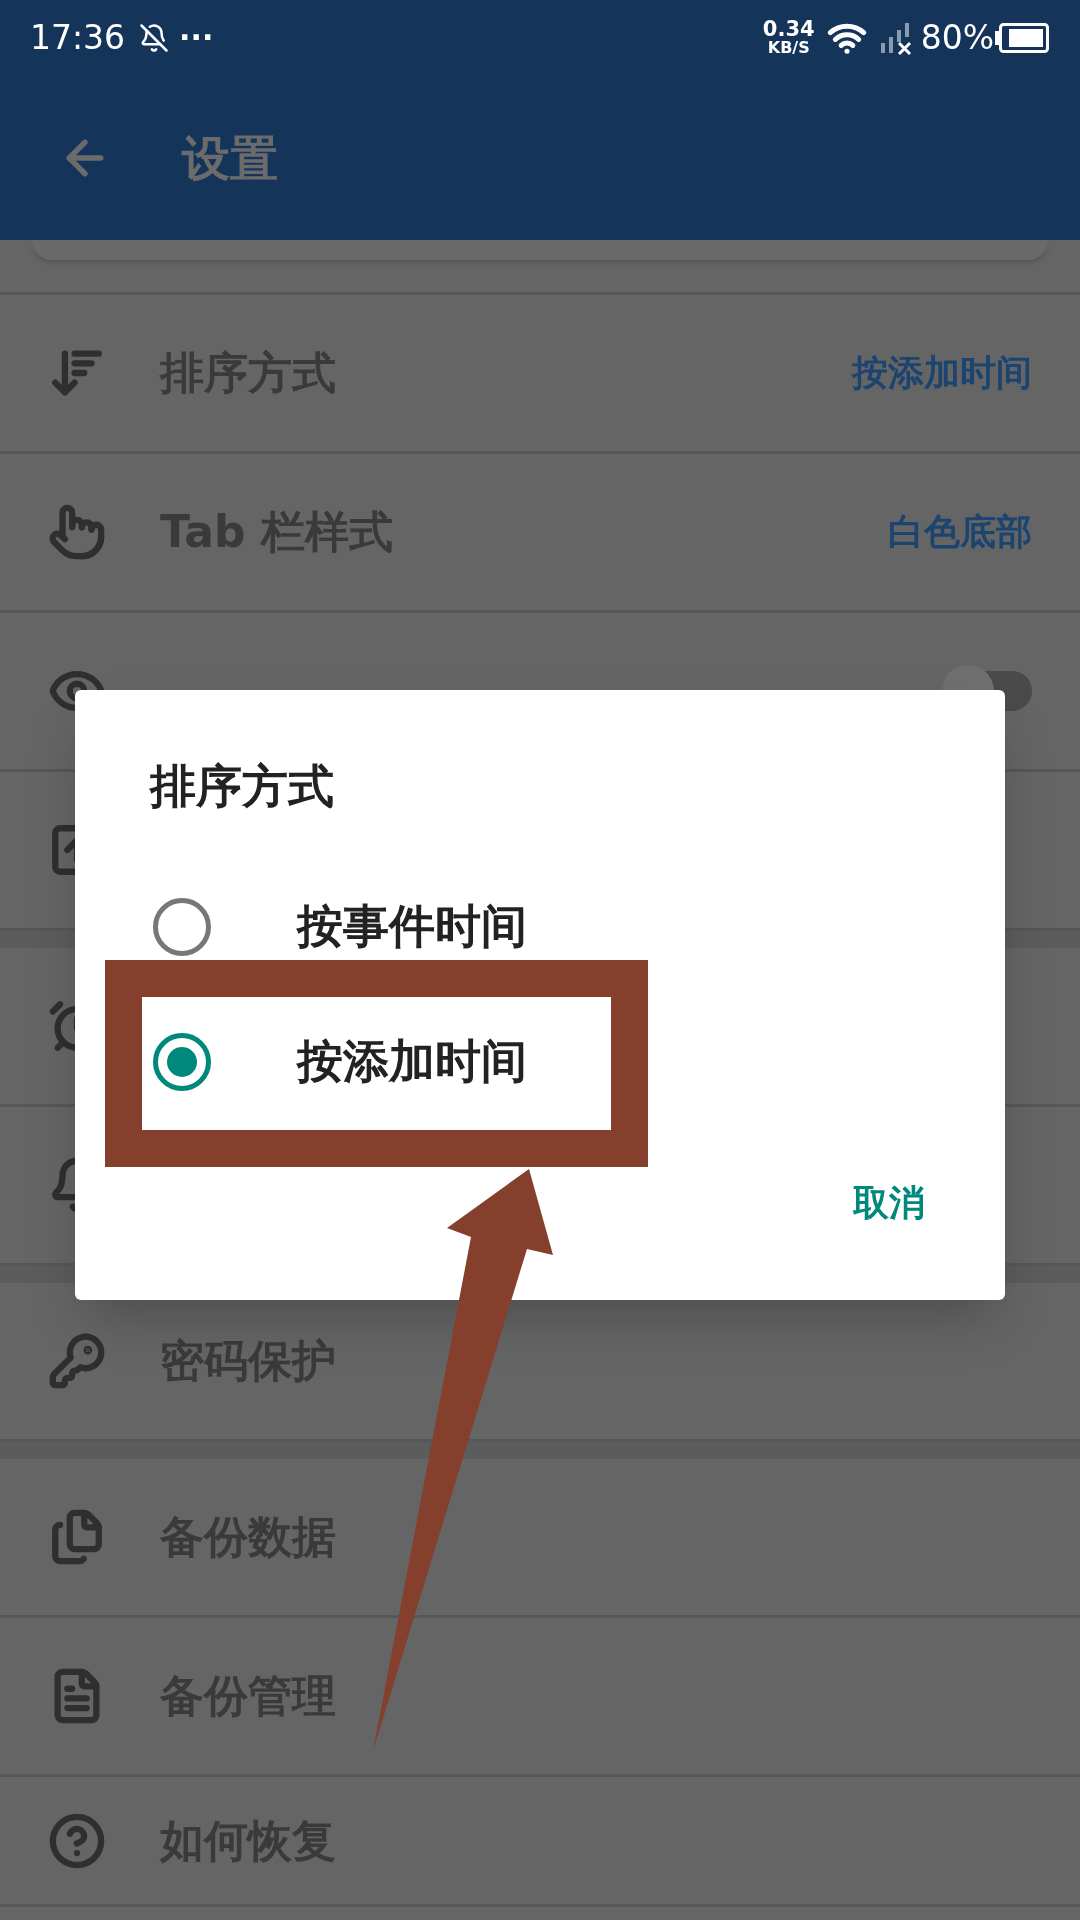  Describe the element at coordinates (154, 37) in the screenshot. I see `bell-off-icon` at that location.